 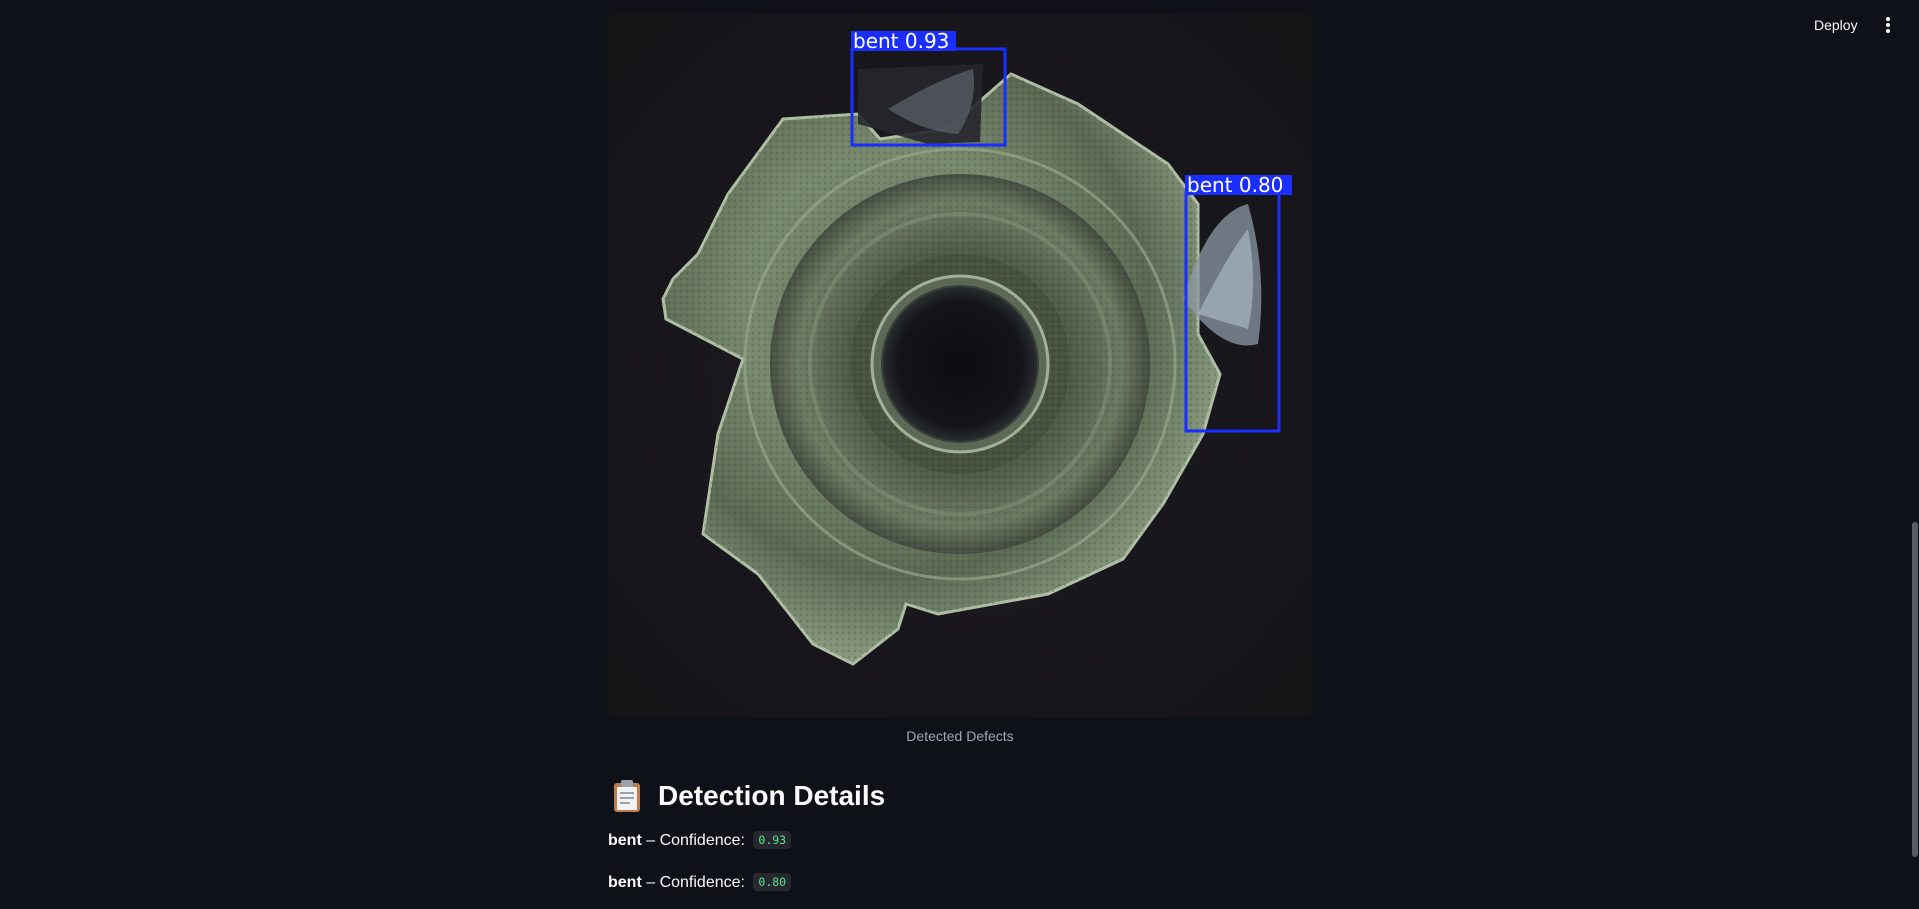 I want to click on detection-box-label: bent 0.80, so click(x=1235, y=185).